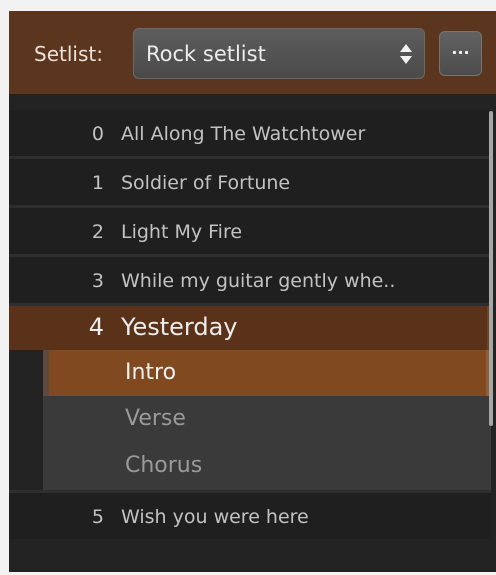 This screenshot has height=575, width=496. I want to click on song-title: Soldier of Fortune, so click(206, 183).